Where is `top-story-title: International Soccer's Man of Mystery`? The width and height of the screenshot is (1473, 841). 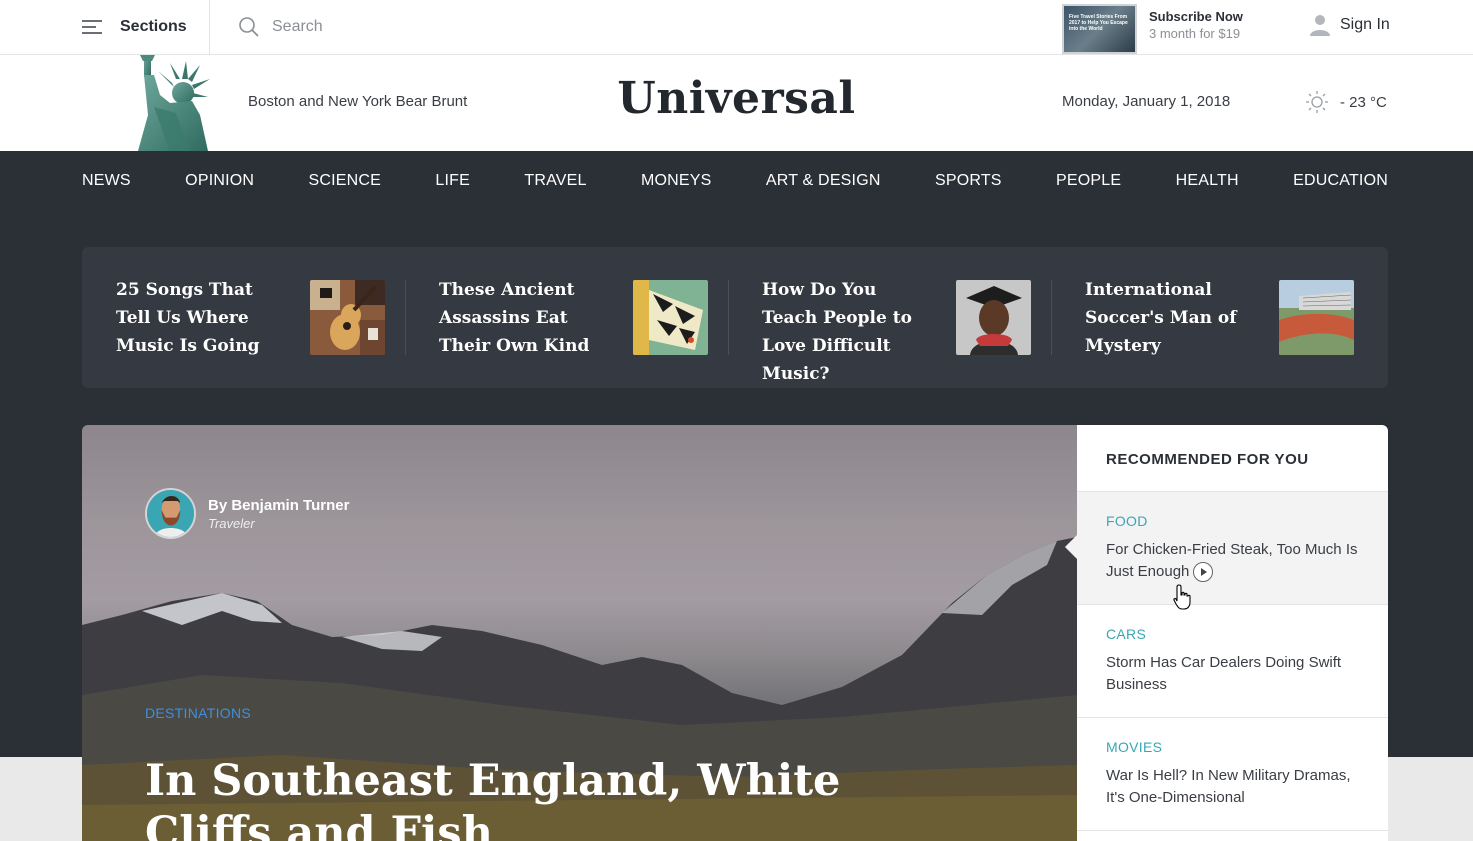 top-story-title: International Soccer's Man of Mystery is located at coordinates (1170, 318).